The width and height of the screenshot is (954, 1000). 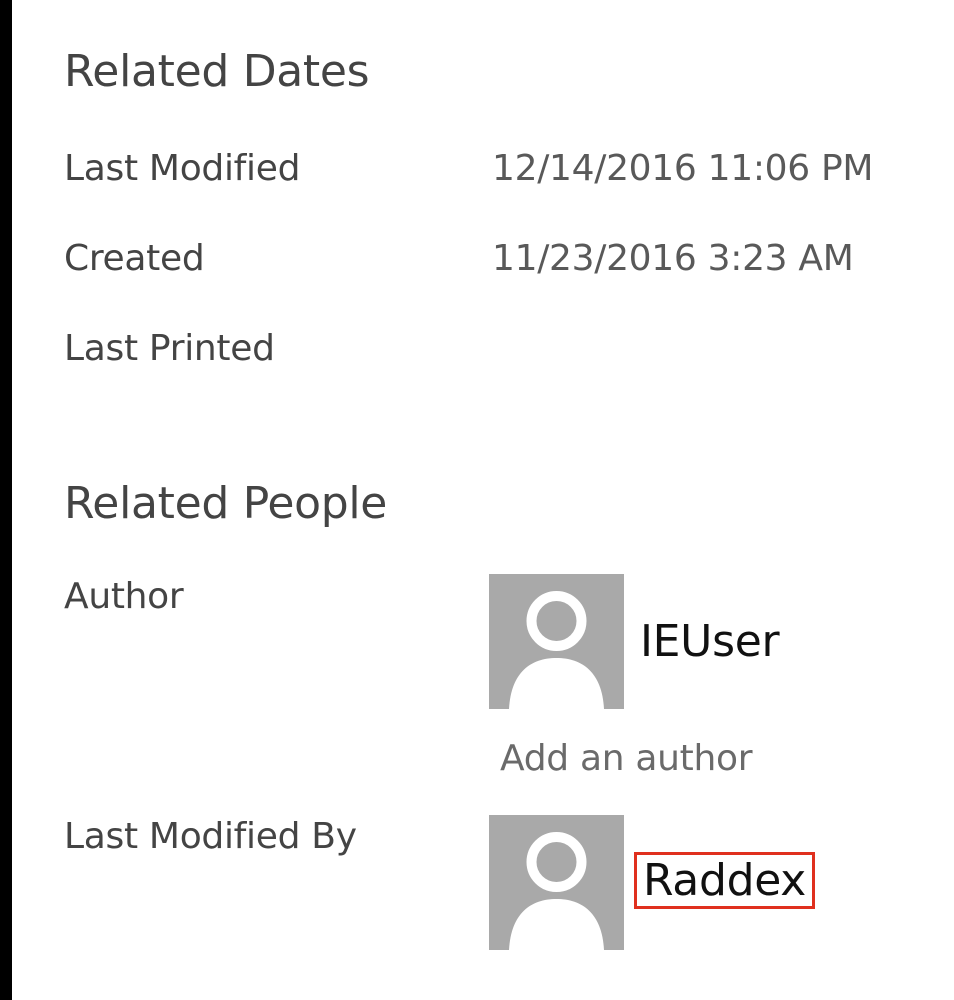 I want to click on last-modified-label: Last Modified, so click(x=182, y=168).